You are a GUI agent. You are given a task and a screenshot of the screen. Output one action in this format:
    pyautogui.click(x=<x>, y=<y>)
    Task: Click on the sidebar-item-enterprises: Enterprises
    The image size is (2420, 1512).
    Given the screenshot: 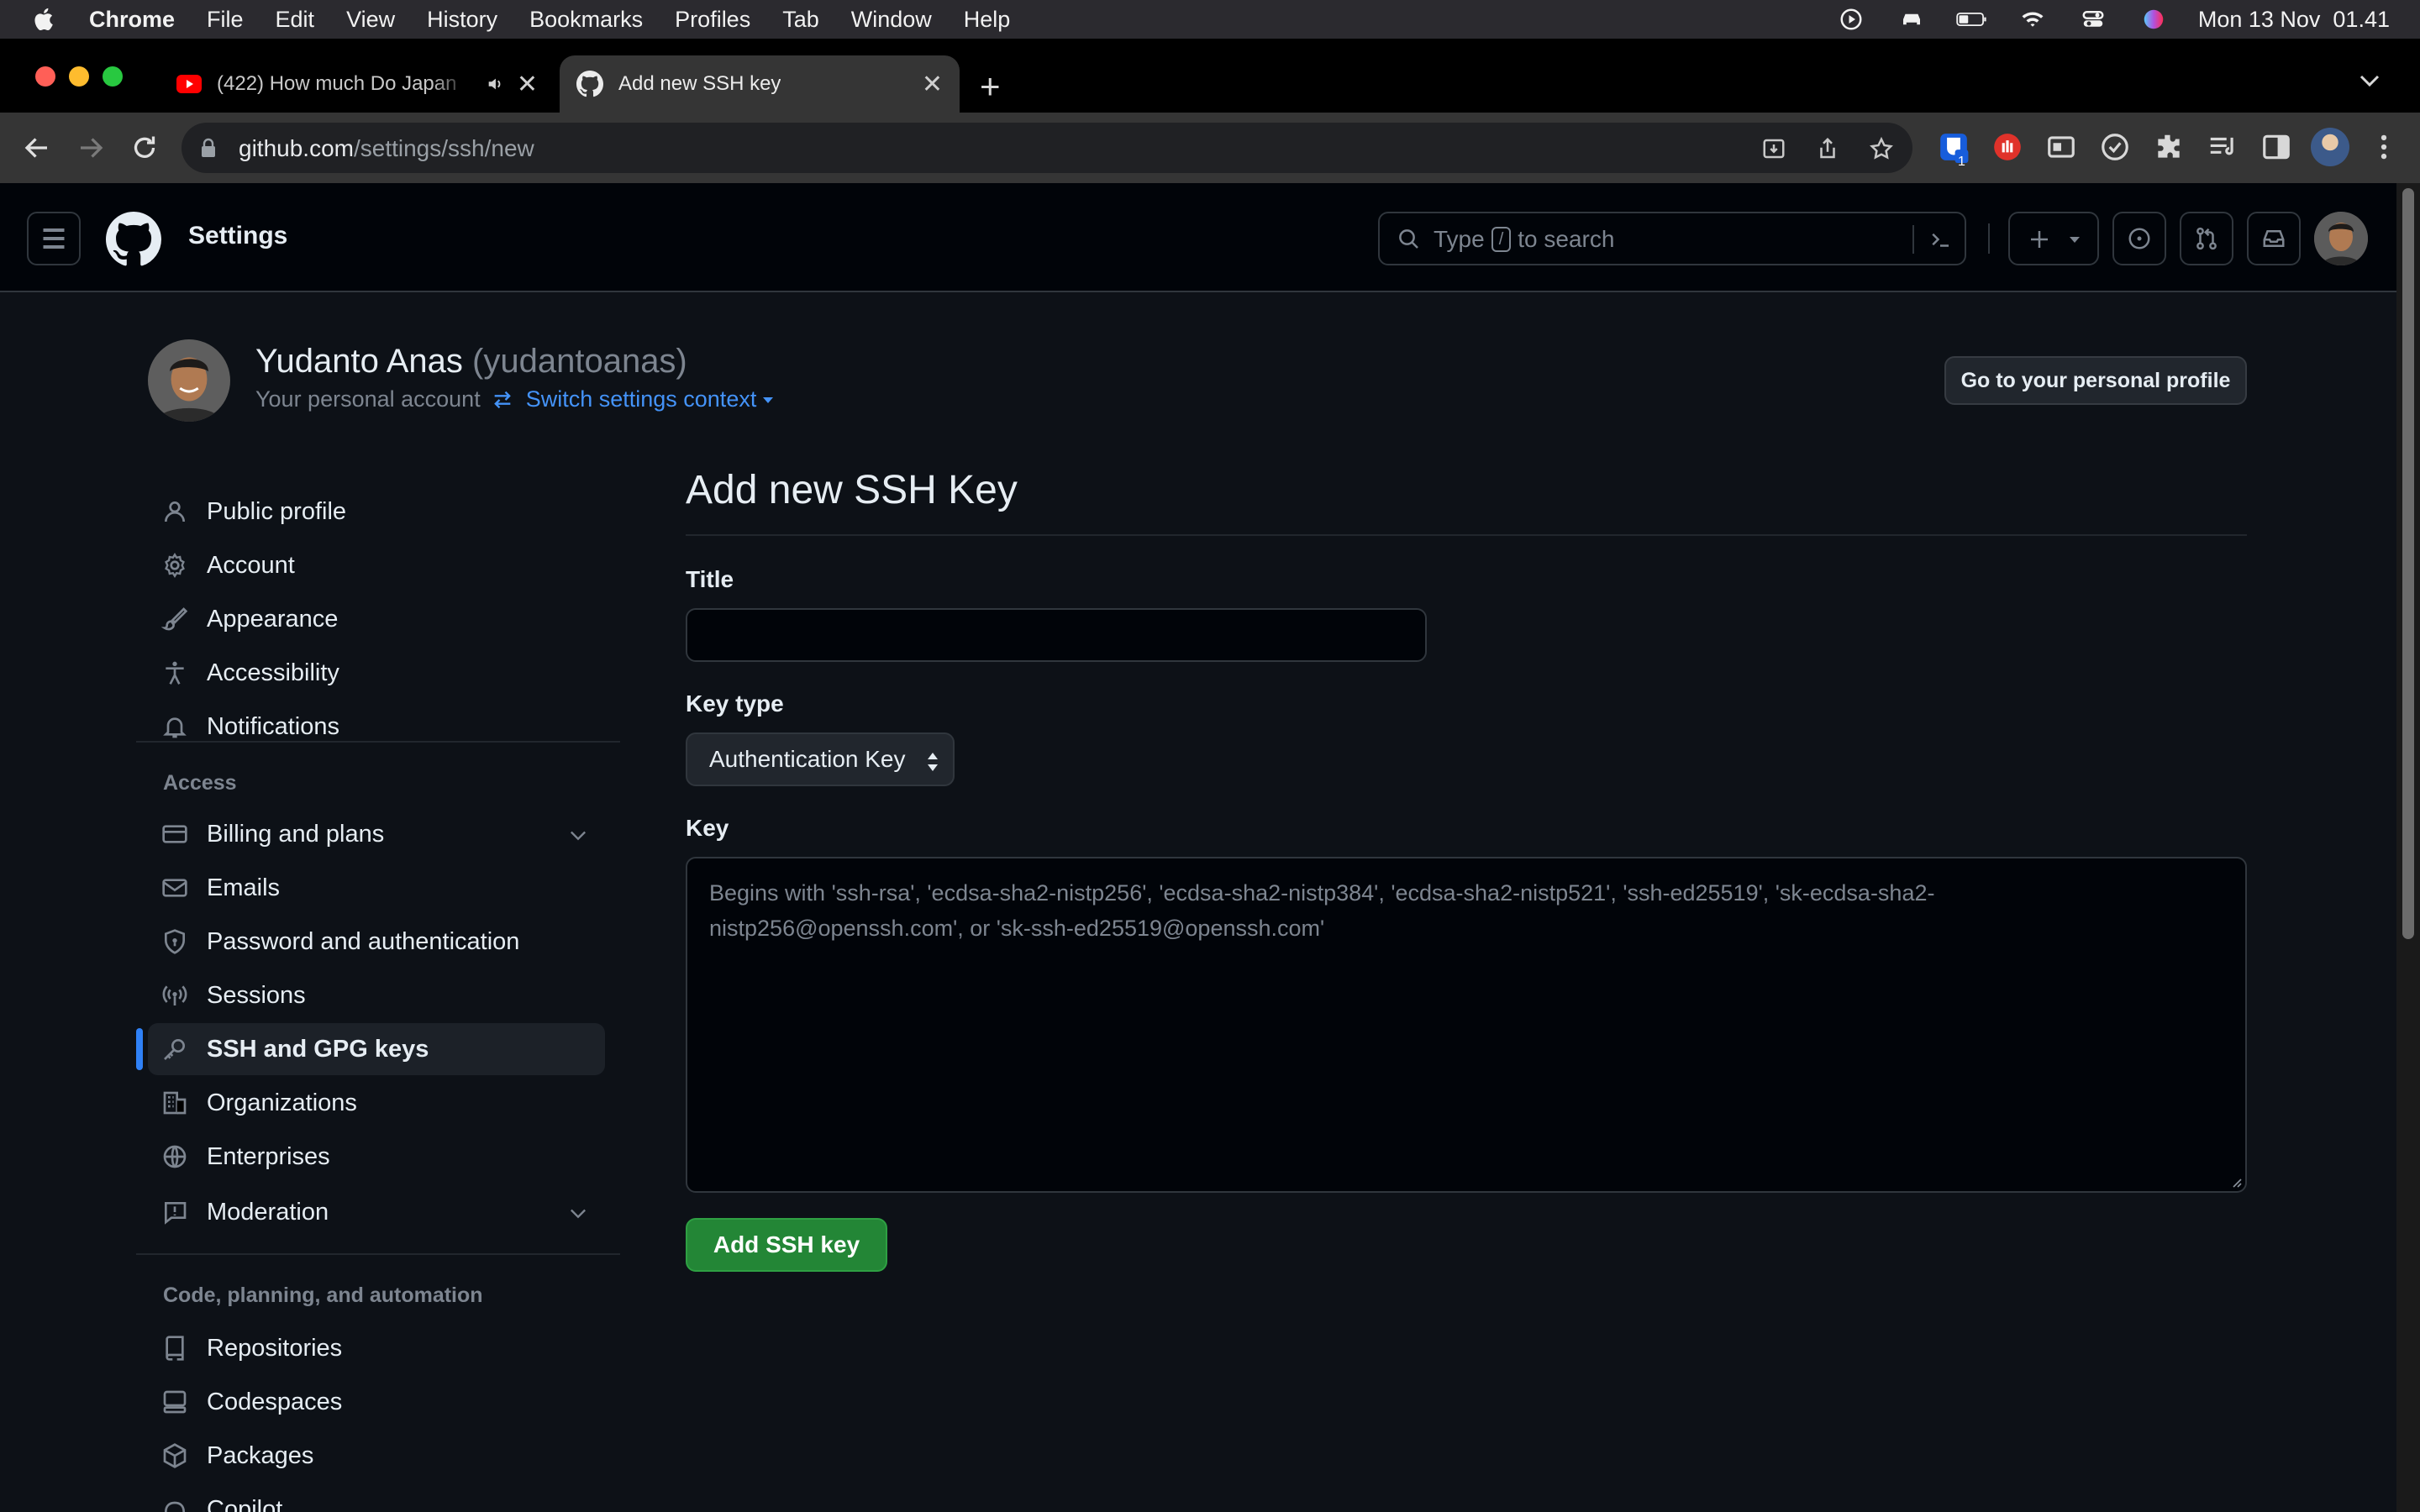 What is the action you would take?
    pyautogui.click(x=376, y=1157)
    